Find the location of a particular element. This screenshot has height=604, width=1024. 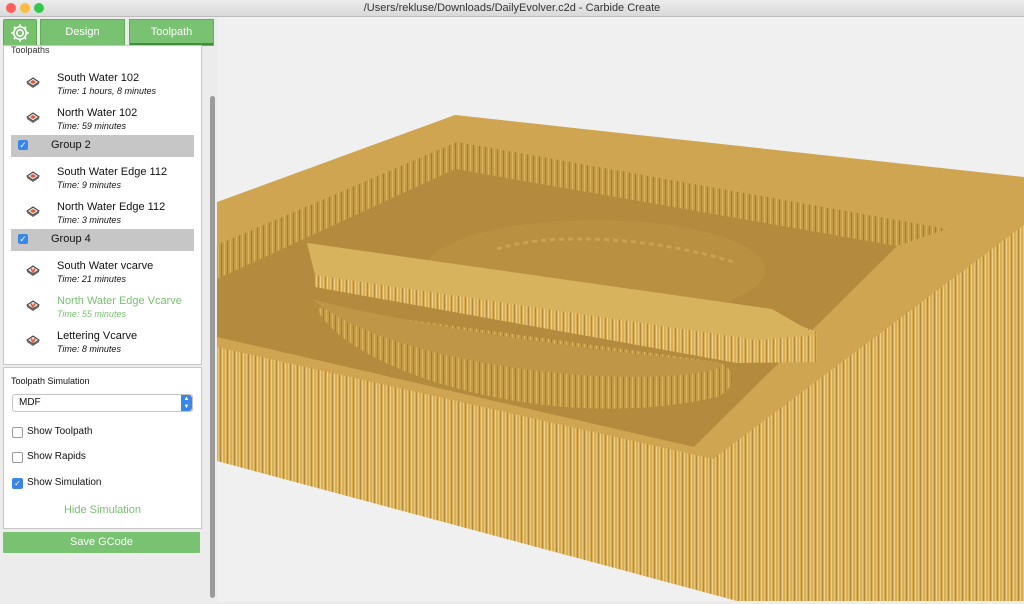

toolpath-item: South Water 102 Time: 1 hours, 8 minutes is located at coordinates (102, 81).